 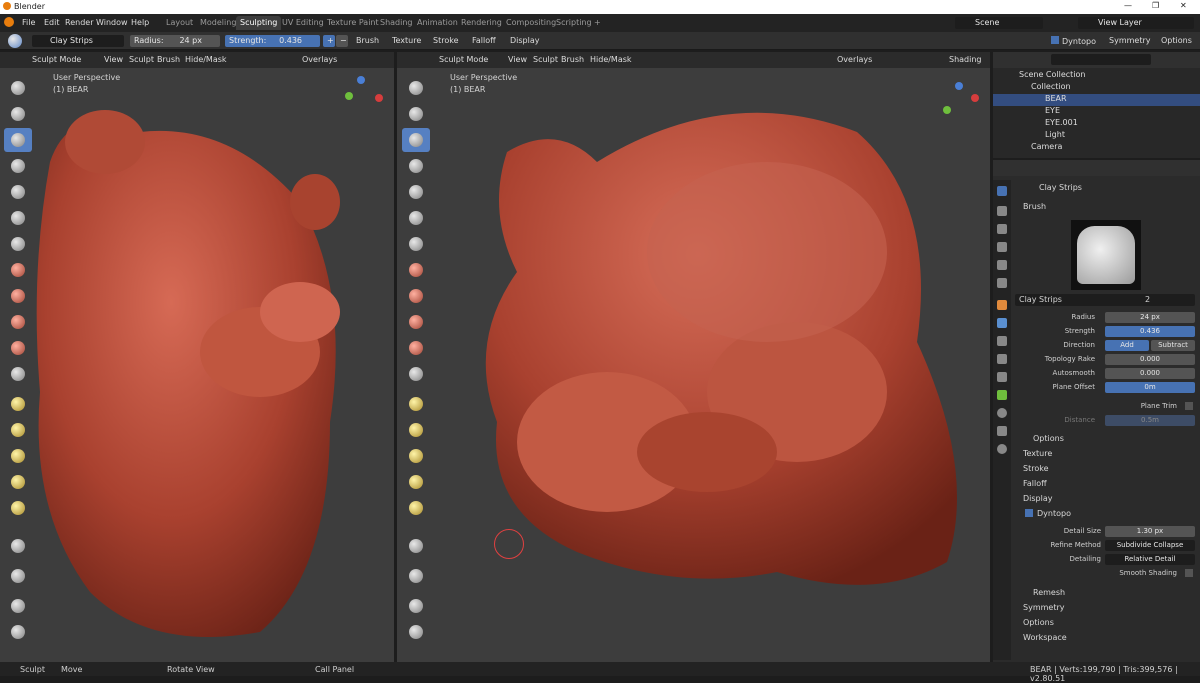 I want to click on remesh-subpanel: Remesh, so click(x=1049, y=592).